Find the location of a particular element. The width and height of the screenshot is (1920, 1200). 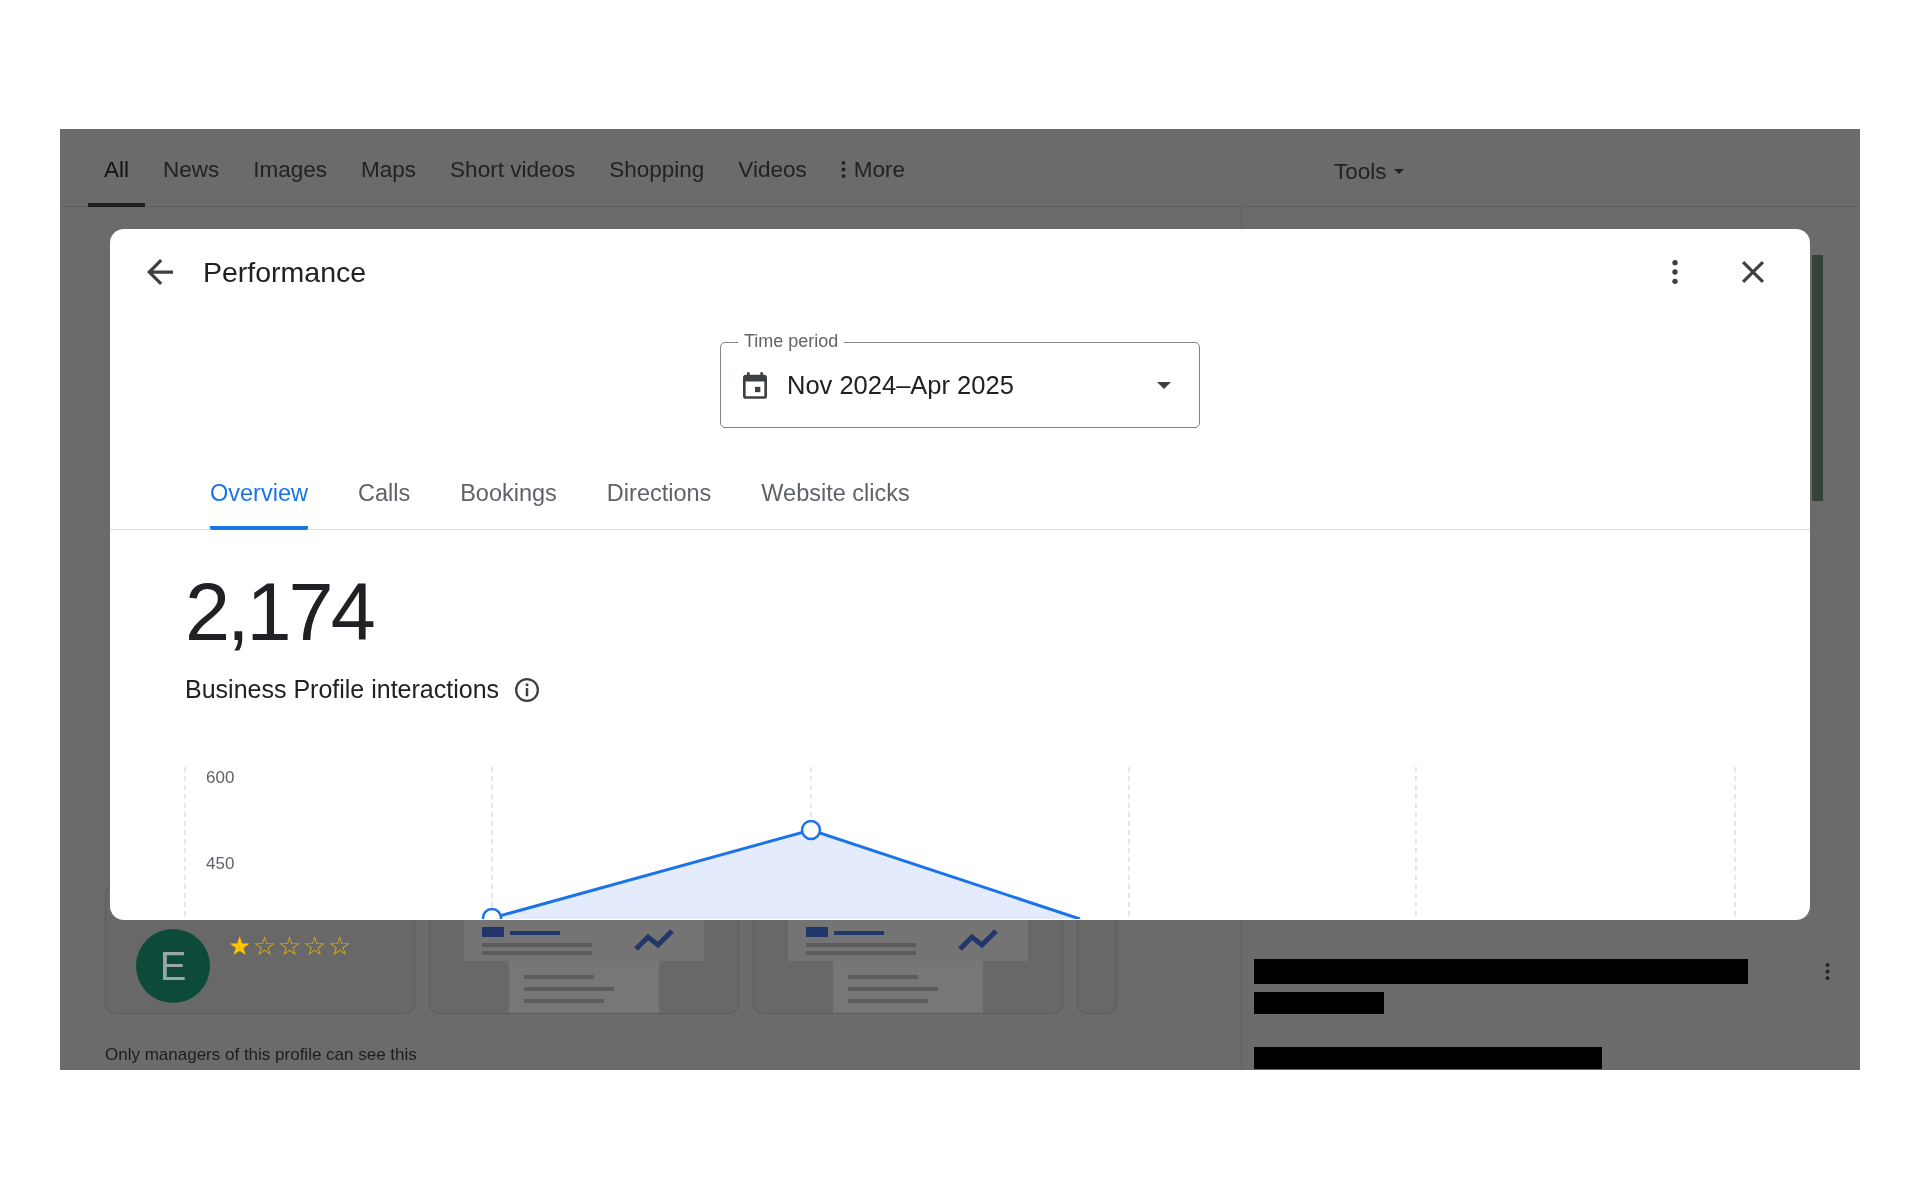

axis-tick-label: 450 is located at coordinates (220, 863).